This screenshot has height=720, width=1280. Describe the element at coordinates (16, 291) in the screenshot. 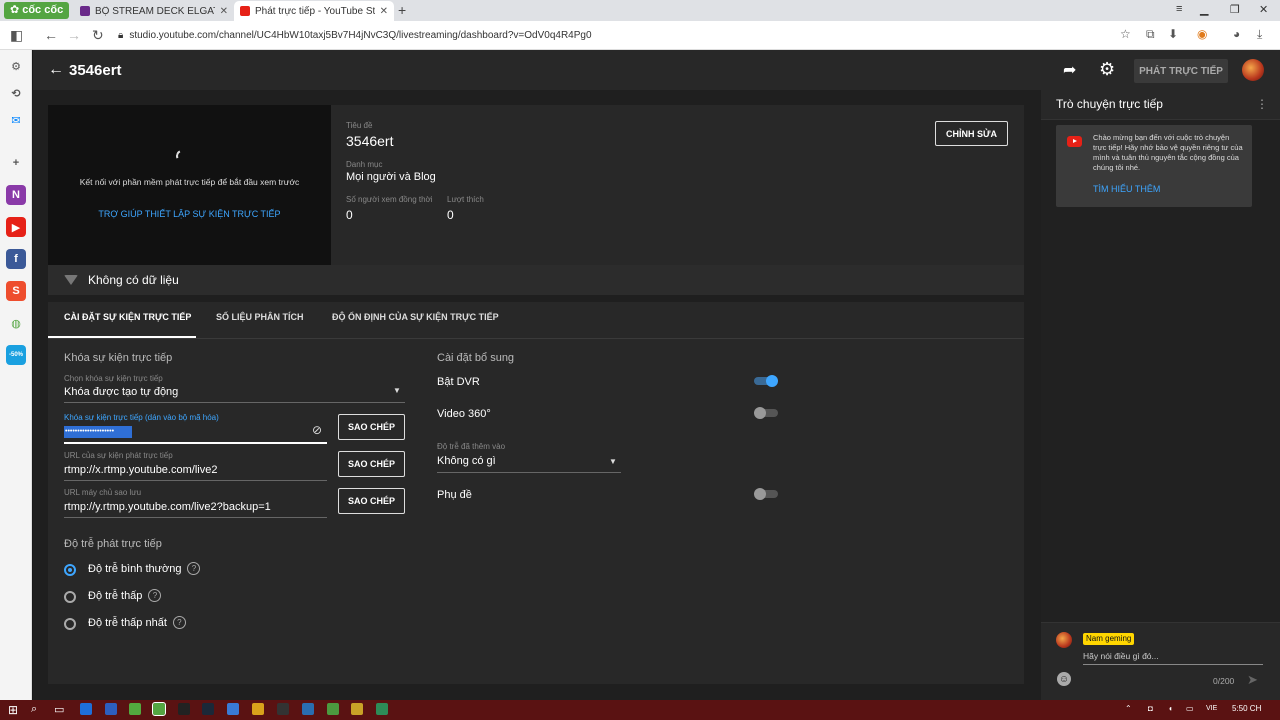

I see `shopee-icon: S` at that location.